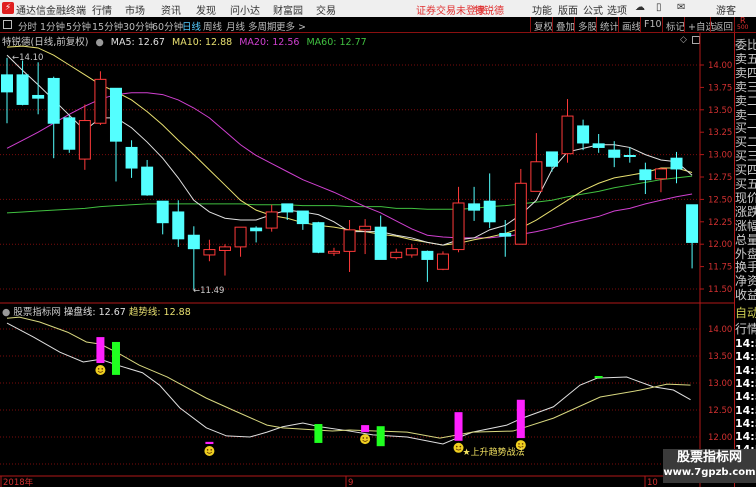 This screenshot has height=487, width=756. I want to click on quote-label: 现价, so click(745, 197).